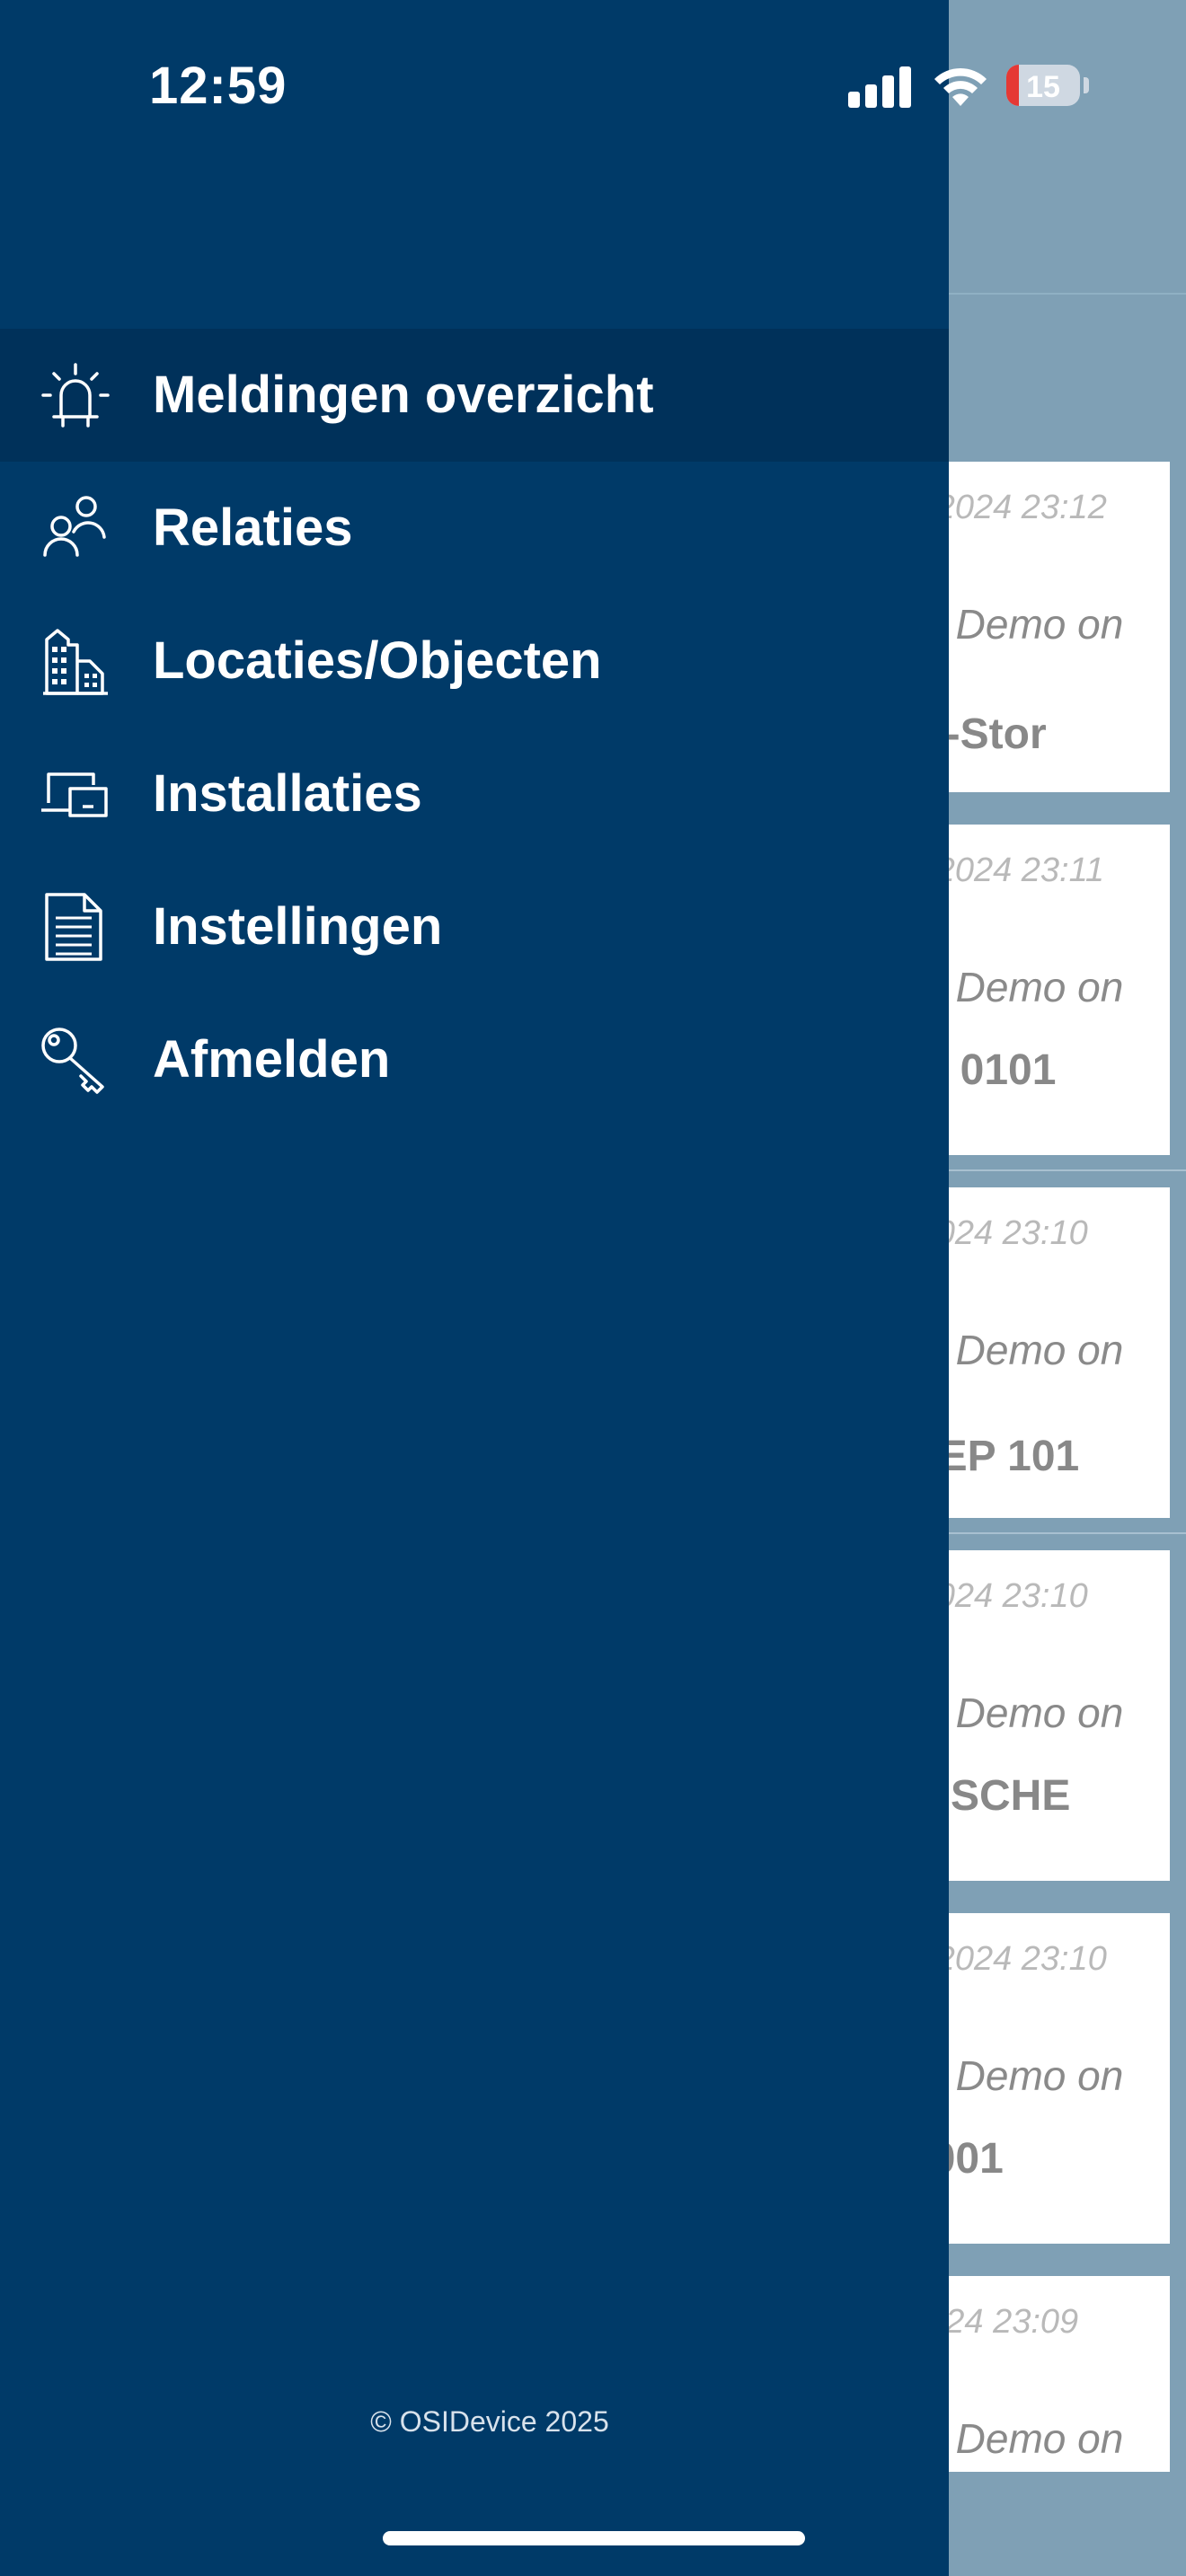 The height and width of the screenshot is (2576, 1186). Describe the element at coordinates (272, 1059) in the screenshot. I see `menu-item-label: Afmelden` at that location.